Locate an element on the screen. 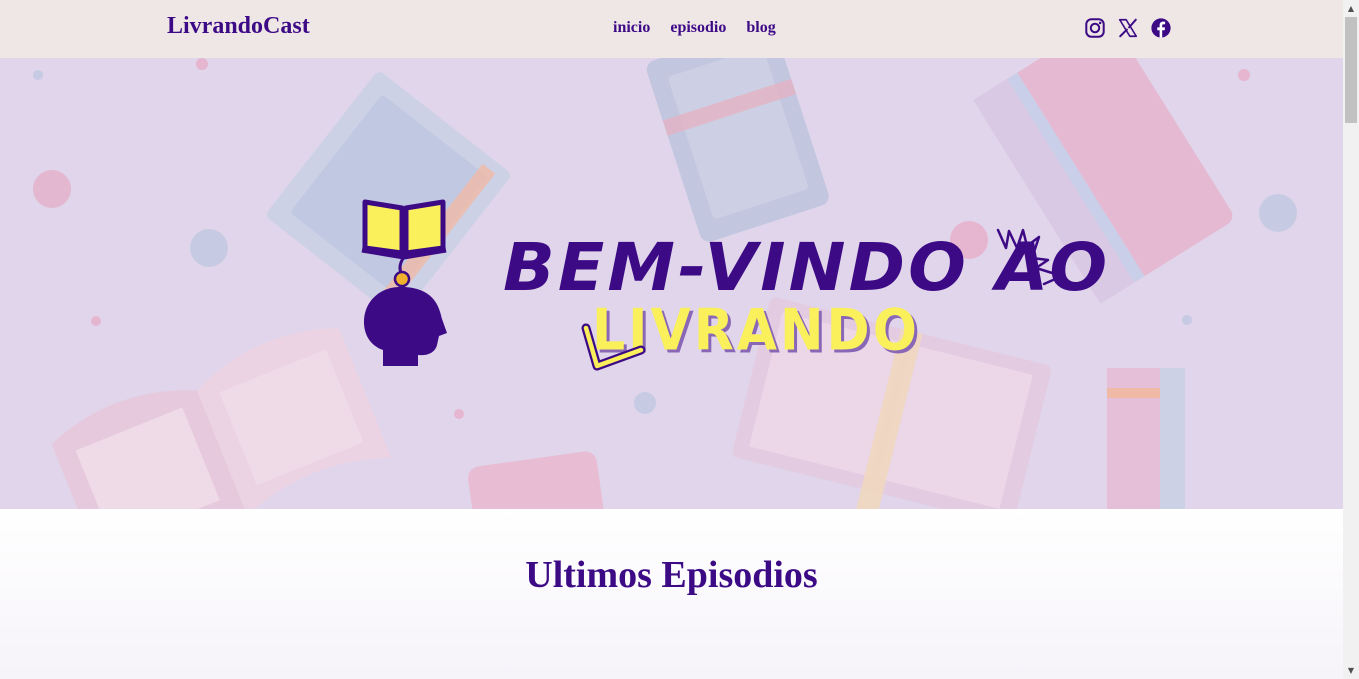  nav-link-episodio: episodio is located at coordinates (698, 28).